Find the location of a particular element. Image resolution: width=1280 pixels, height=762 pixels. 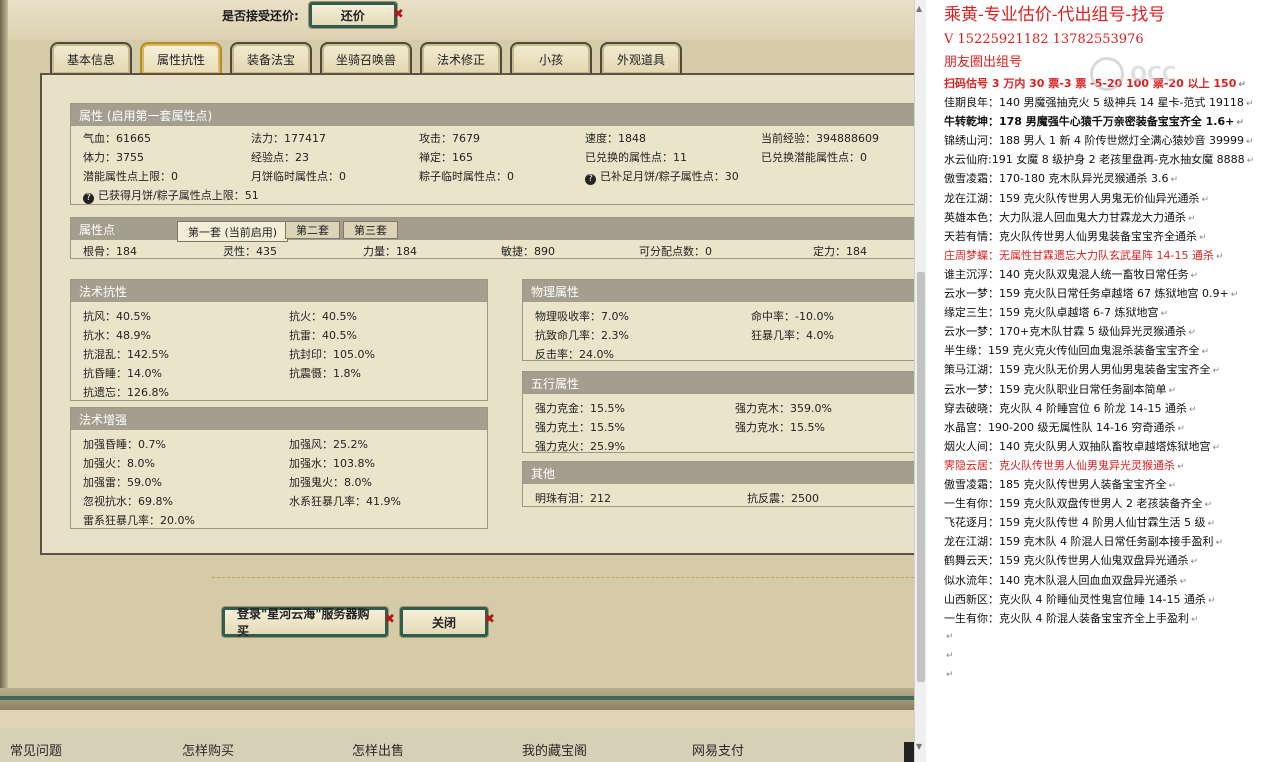

attribute-text: 速度：1848 is located at coordinates (615, 138).